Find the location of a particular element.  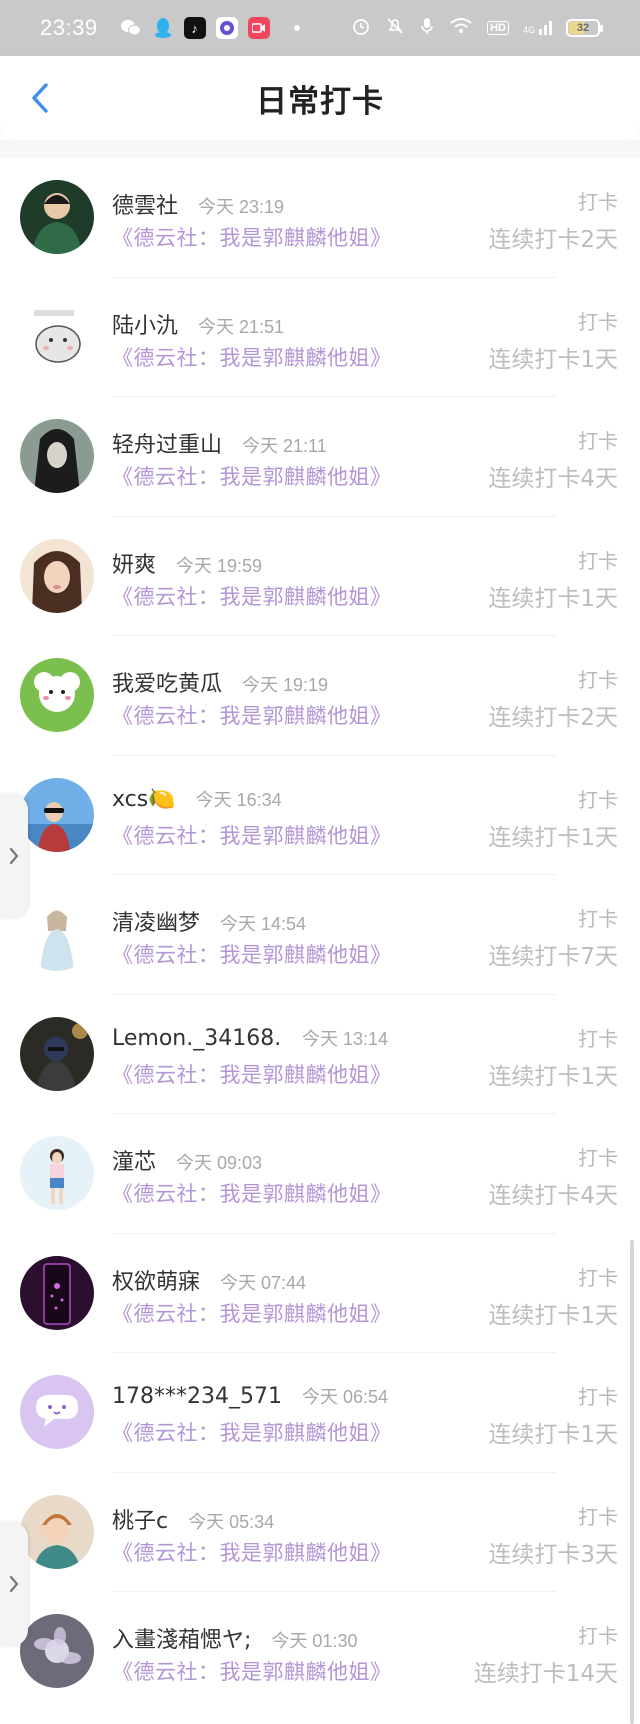

list-item: 轻舟过重山 今天 21:11 打卡 《德云社：我是郭麒麟他姐》 连续打卡4天 is located at coordinates (320, 457).